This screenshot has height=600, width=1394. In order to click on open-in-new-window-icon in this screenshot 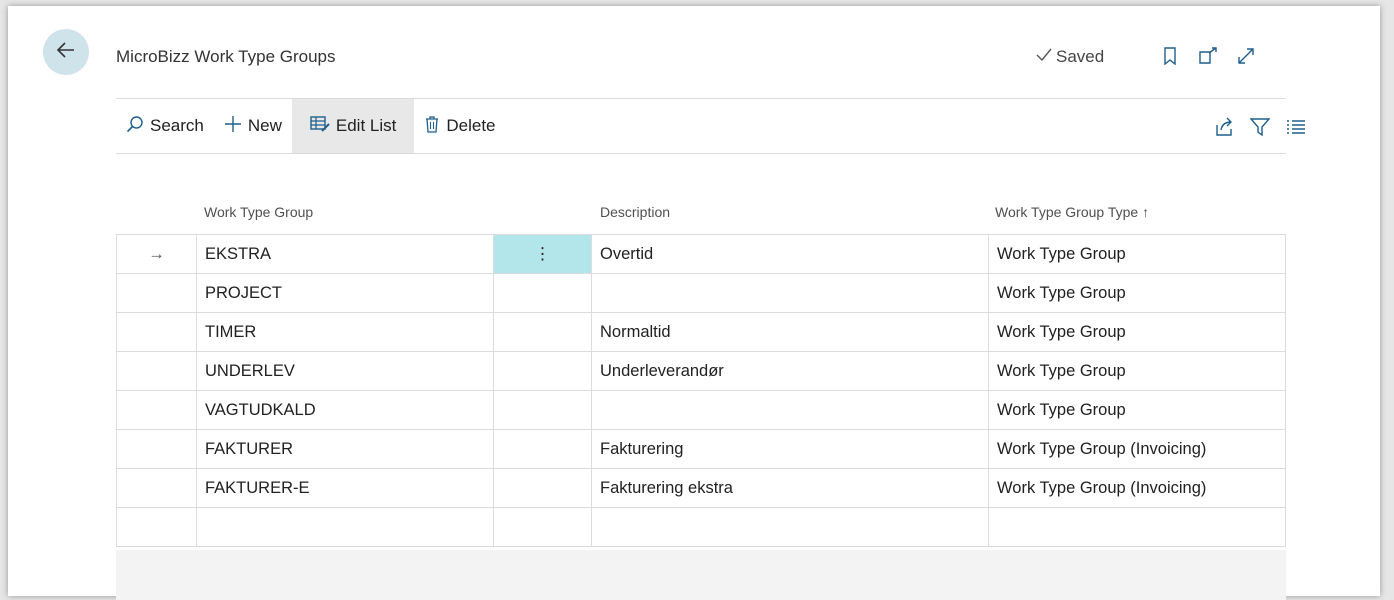, I will do `click(1208, 56)`.